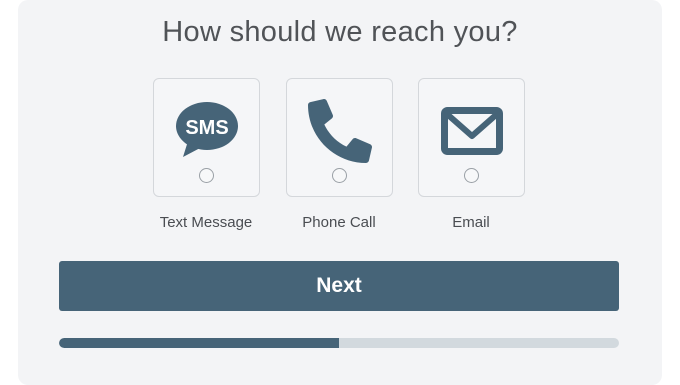 This screenshot has height=385, width=680. Describe the element at coordinates (471, 175) in the screenshot. I see `radio-email` at that location.